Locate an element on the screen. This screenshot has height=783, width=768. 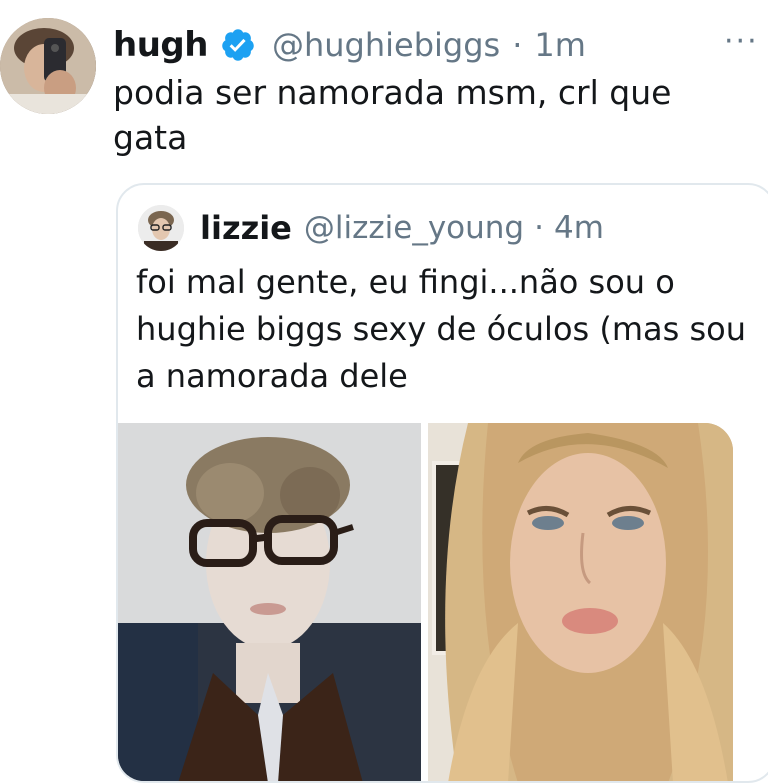
author-name: hugh is located at coordinates (160, 45).